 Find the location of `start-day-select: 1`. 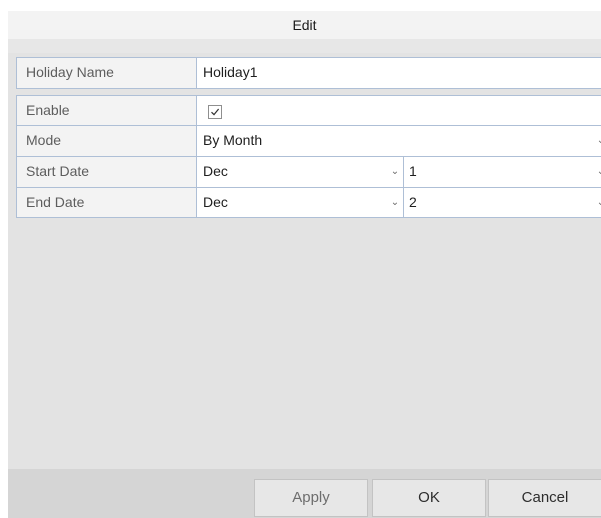

start-day-select: 1 is located at coordinates (413, 172).